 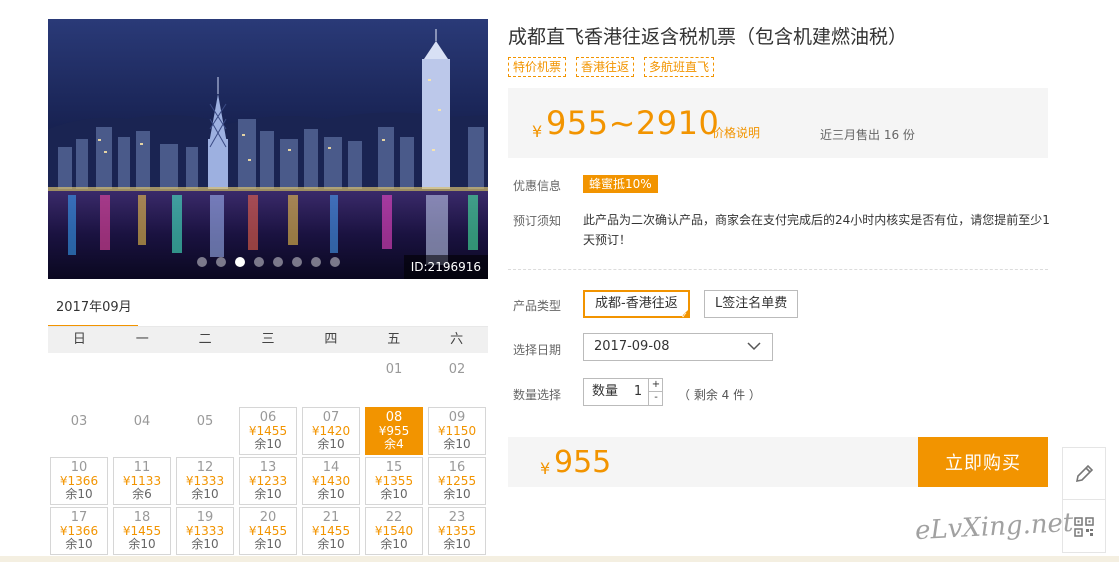 I want to click on calendar-day-number: 18, so click(x=142, y=517).